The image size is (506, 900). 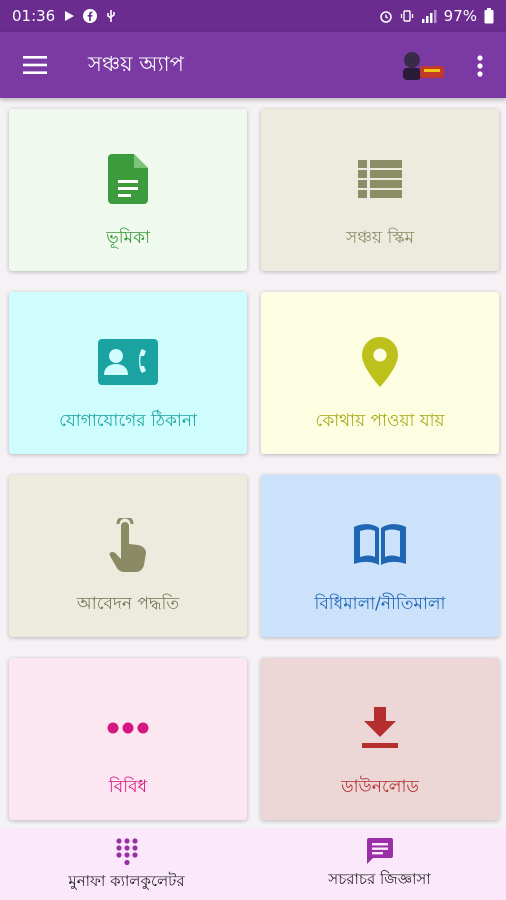 I want to click on play-icon, so click(x=69, y=16).